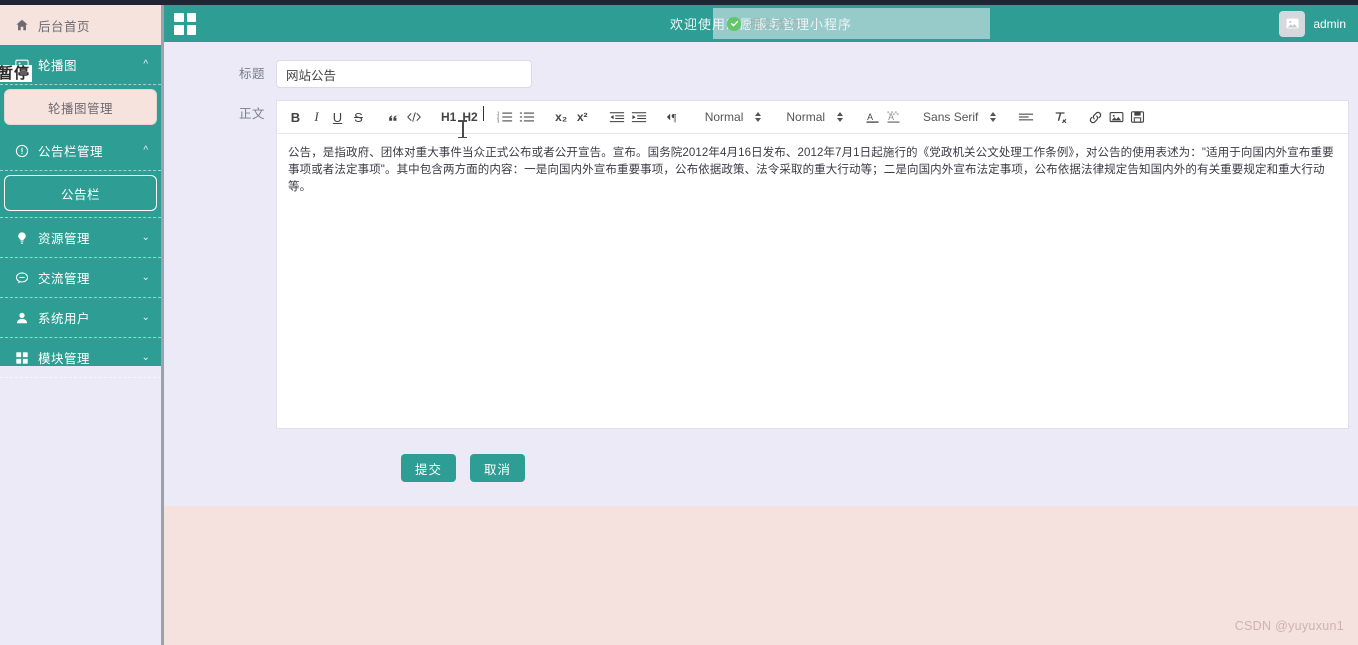  What do you see at coordinates (22, 151) in the screenshot?
I see `alert-circle-icon` at bounding box center [22, 151].